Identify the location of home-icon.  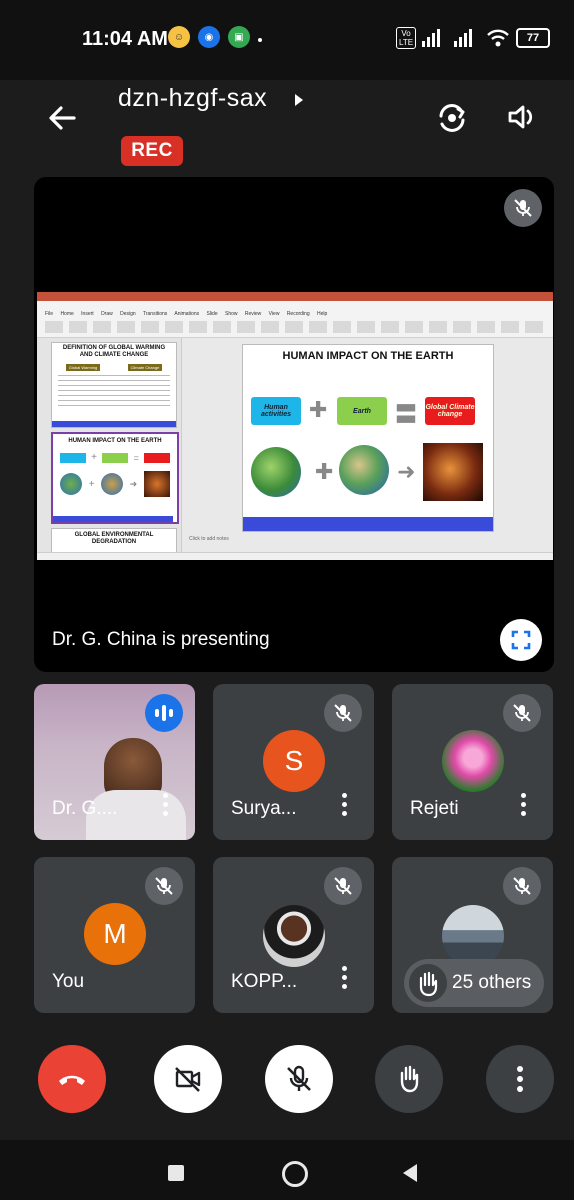
(295, 1174).